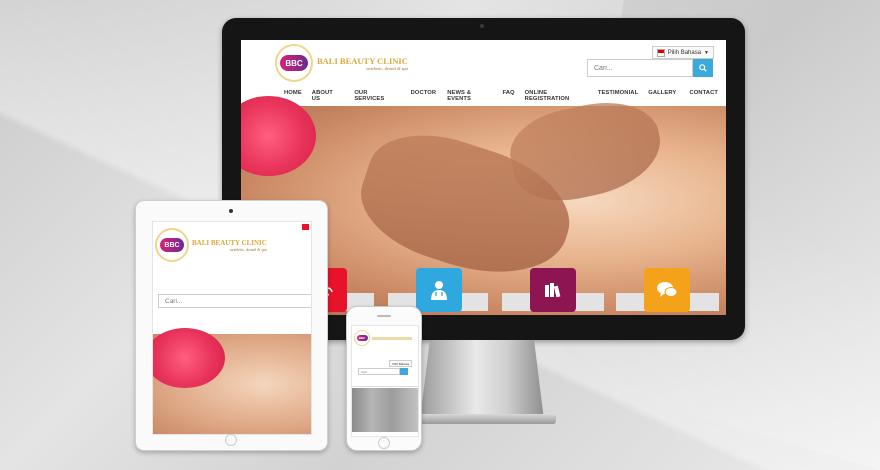 The width and height of the screenshot is (880, 470). I want to click on service-tile-testimonial, so click(667, 290).